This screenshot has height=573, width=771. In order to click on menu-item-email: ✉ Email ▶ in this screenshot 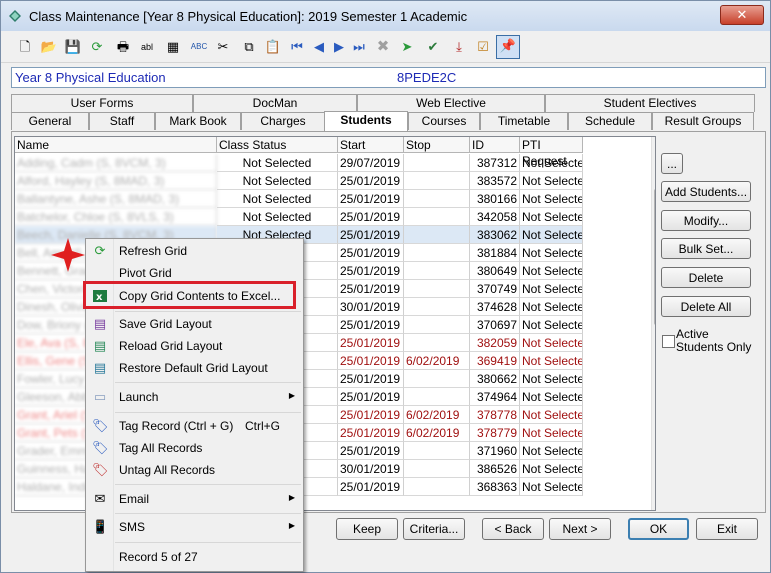, I will do `click(194, 499)`.